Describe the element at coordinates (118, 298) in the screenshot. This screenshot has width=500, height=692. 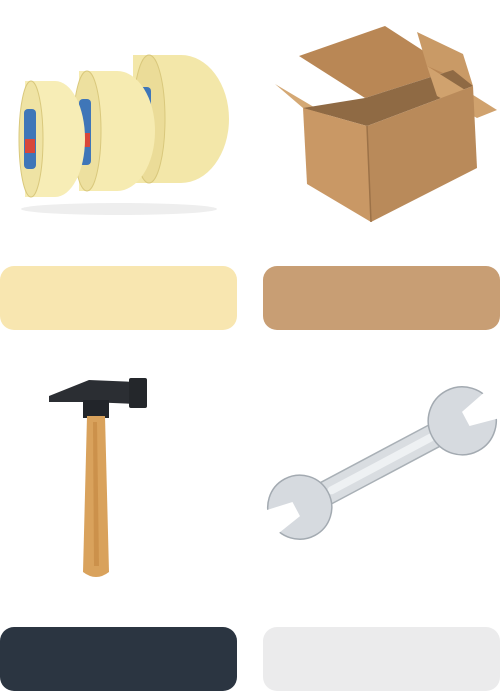
I see `color-swatch-tape` at that location.